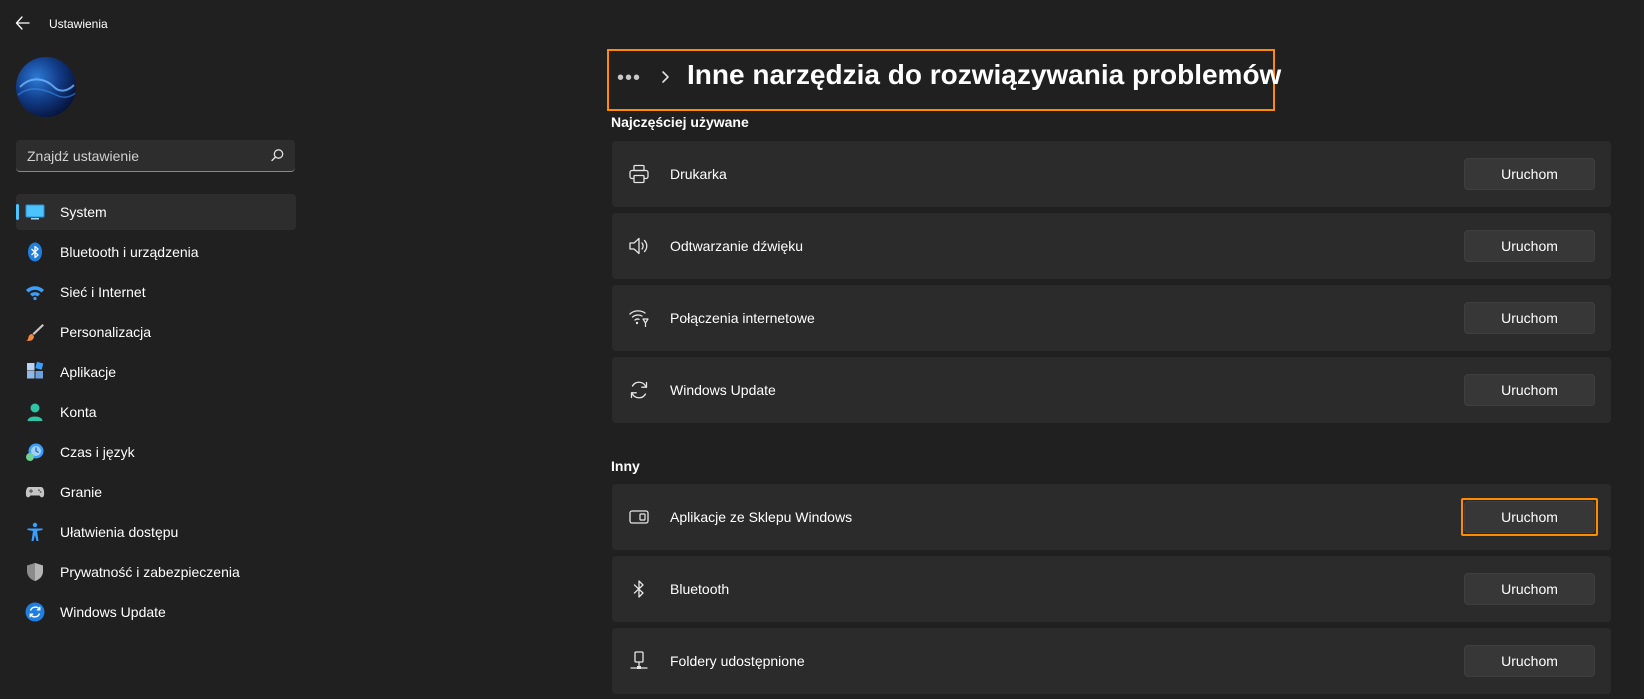 This screenshot has height=699, width=1644. I want to click on monitor-icon, so click(35, 212).